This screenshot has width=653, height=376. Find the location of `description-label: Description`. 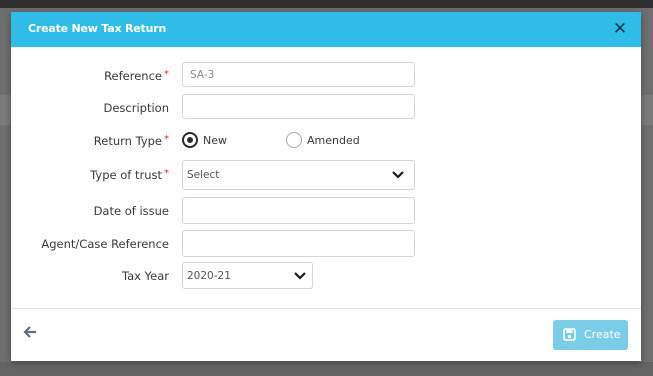

description-label: Description is located at coordinates (136, 108).